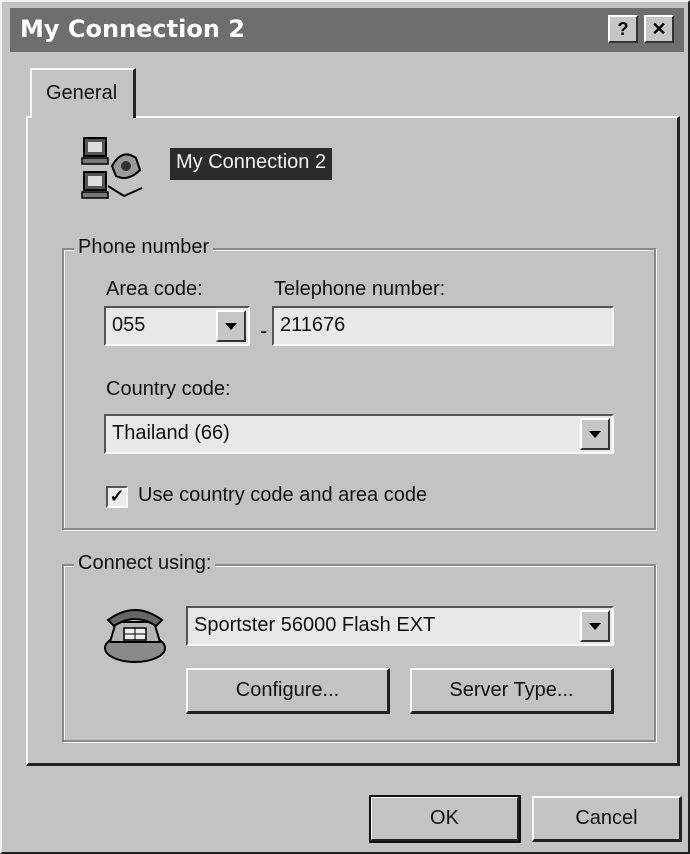  What do you see at coordinates (360, 289) in the screenshot?
I see `telephone-number-label: Telephone number:` at bounding box center [360, 289].